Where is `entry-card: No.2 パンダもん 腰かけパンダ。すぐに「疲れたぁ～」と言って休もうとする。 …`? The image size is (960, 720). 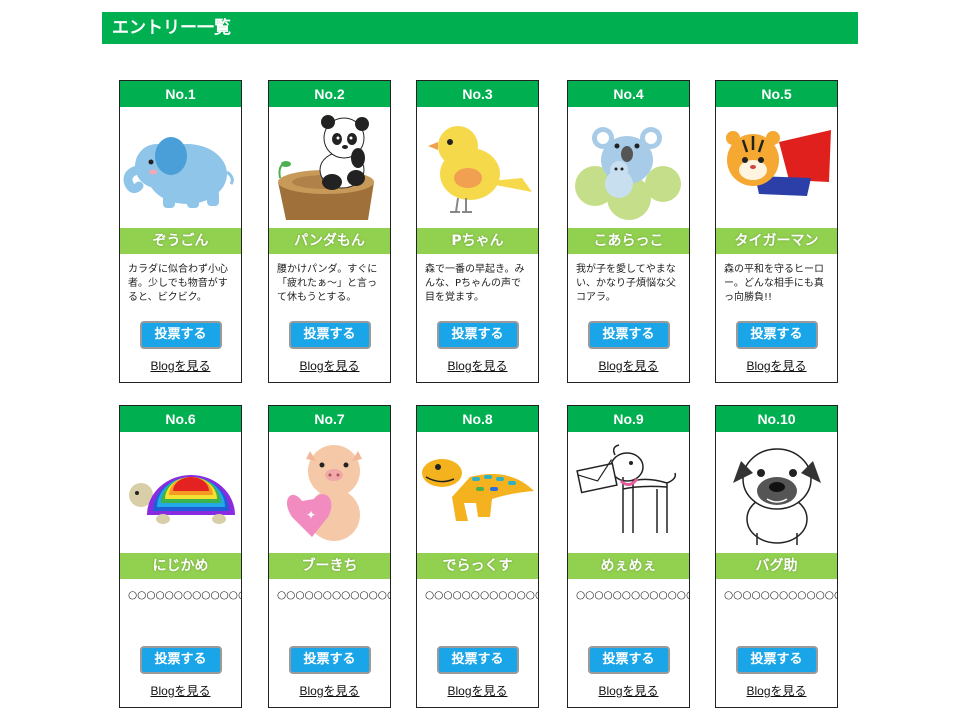 entry-card: No.2 パンダもん 腰かけパンダ。すぐに「疲れたぁ～」と言って休もうとする。 … is located at coordinates (329, 231).